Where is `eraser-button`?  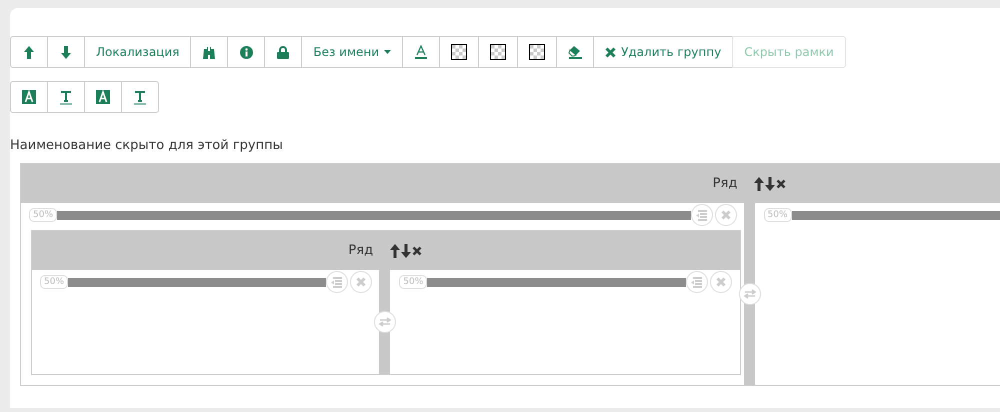
eraser-button is located at coordinates (575, 52).